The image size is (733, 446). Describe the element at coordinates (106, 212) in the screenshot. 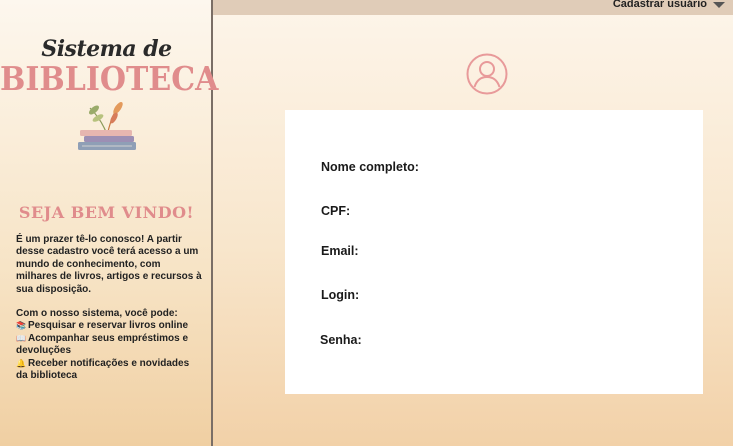

I see `welcome-heading: SEJA BEM VINDO!` at that location.